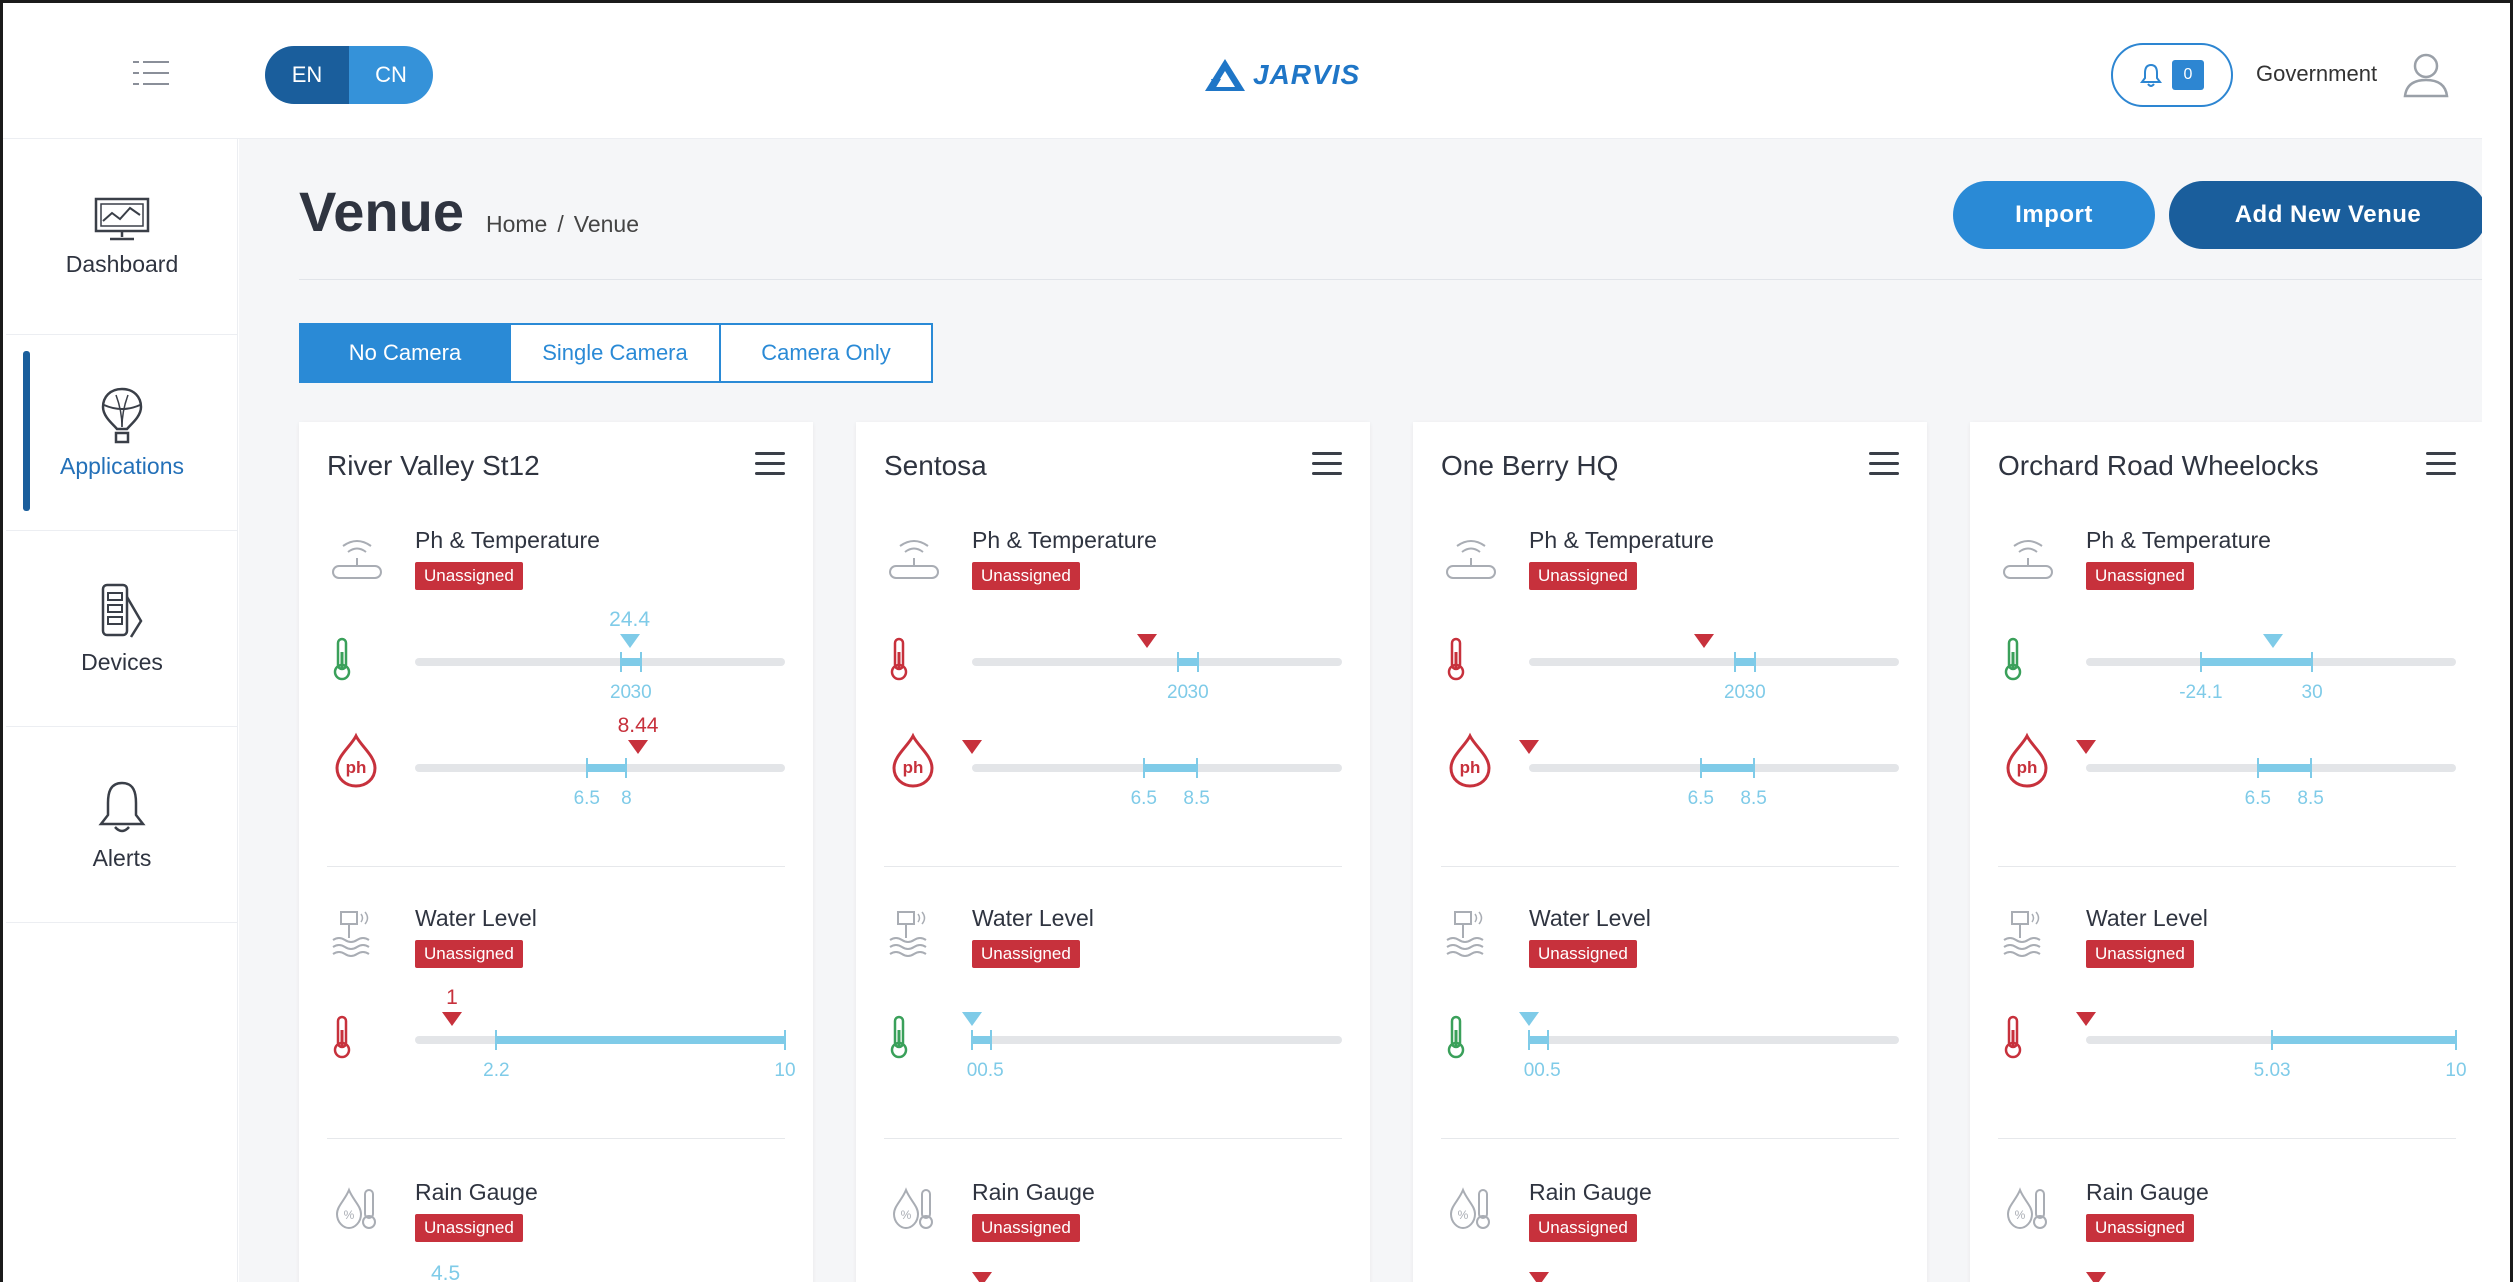 The height and width of the screenshot is (1282, 2513). What do you see at coordinates (356, 767) in the screenshot?
I see `svg-text: ph` at bounding box center [356, 767].